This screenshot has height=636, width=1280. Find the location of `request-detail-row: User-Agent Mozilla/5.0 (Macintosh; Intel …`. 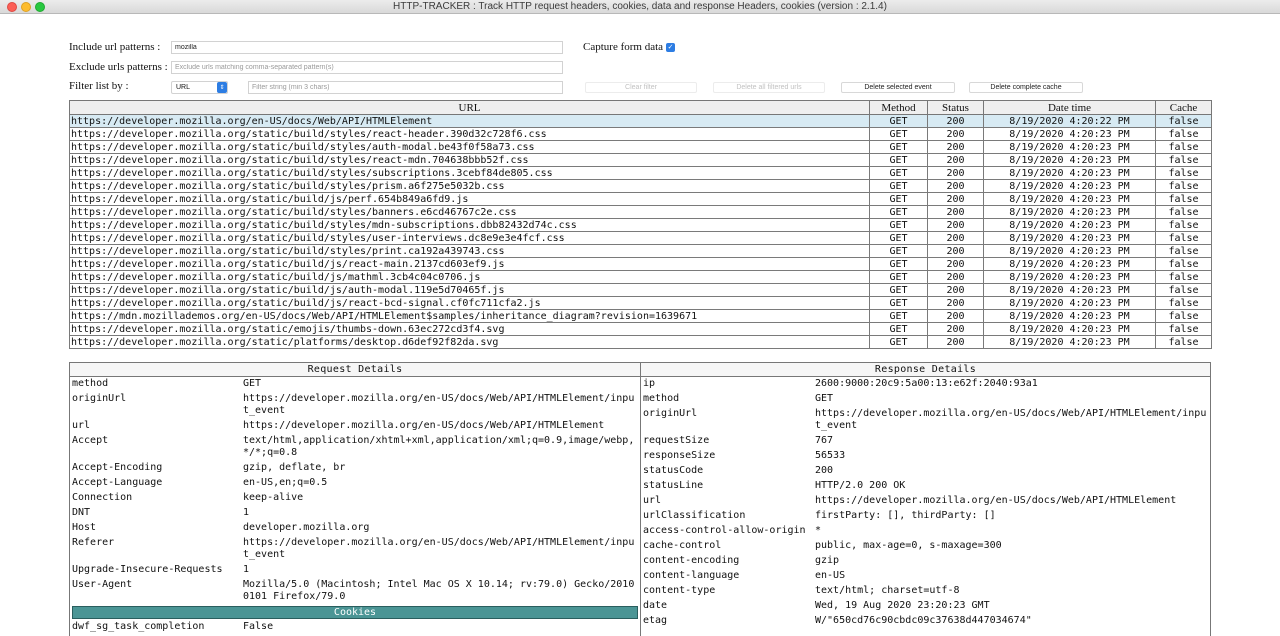

request-detail-row: User-Agent Mozilla/5.0 (Macintosh; Intel … is located at coordinates (355, 591).